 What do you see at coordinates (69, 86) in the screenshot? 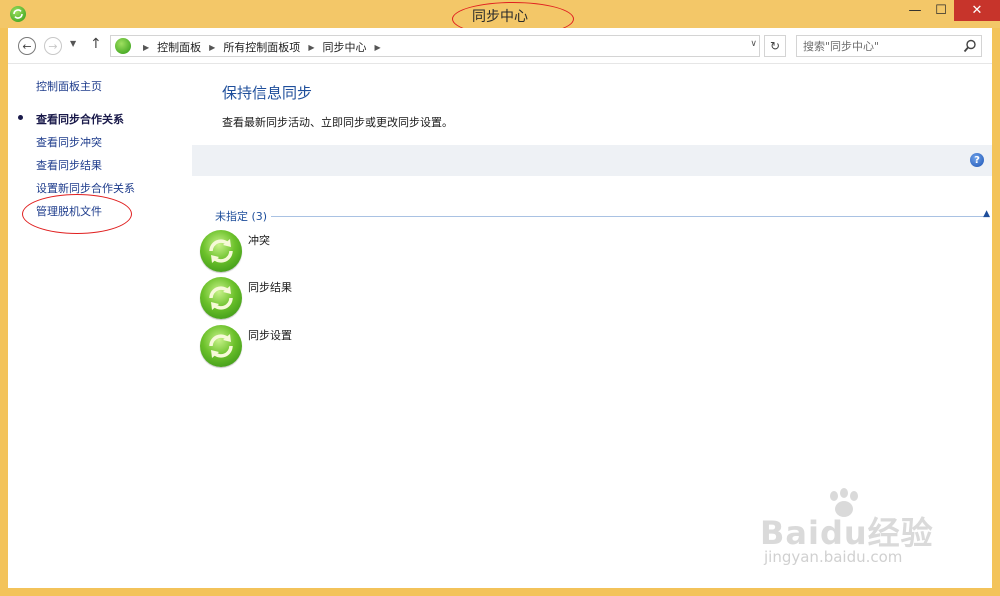
I see `sidebar-item-control-panel-home: 控制面板主页` at bounding box center [69, 86].